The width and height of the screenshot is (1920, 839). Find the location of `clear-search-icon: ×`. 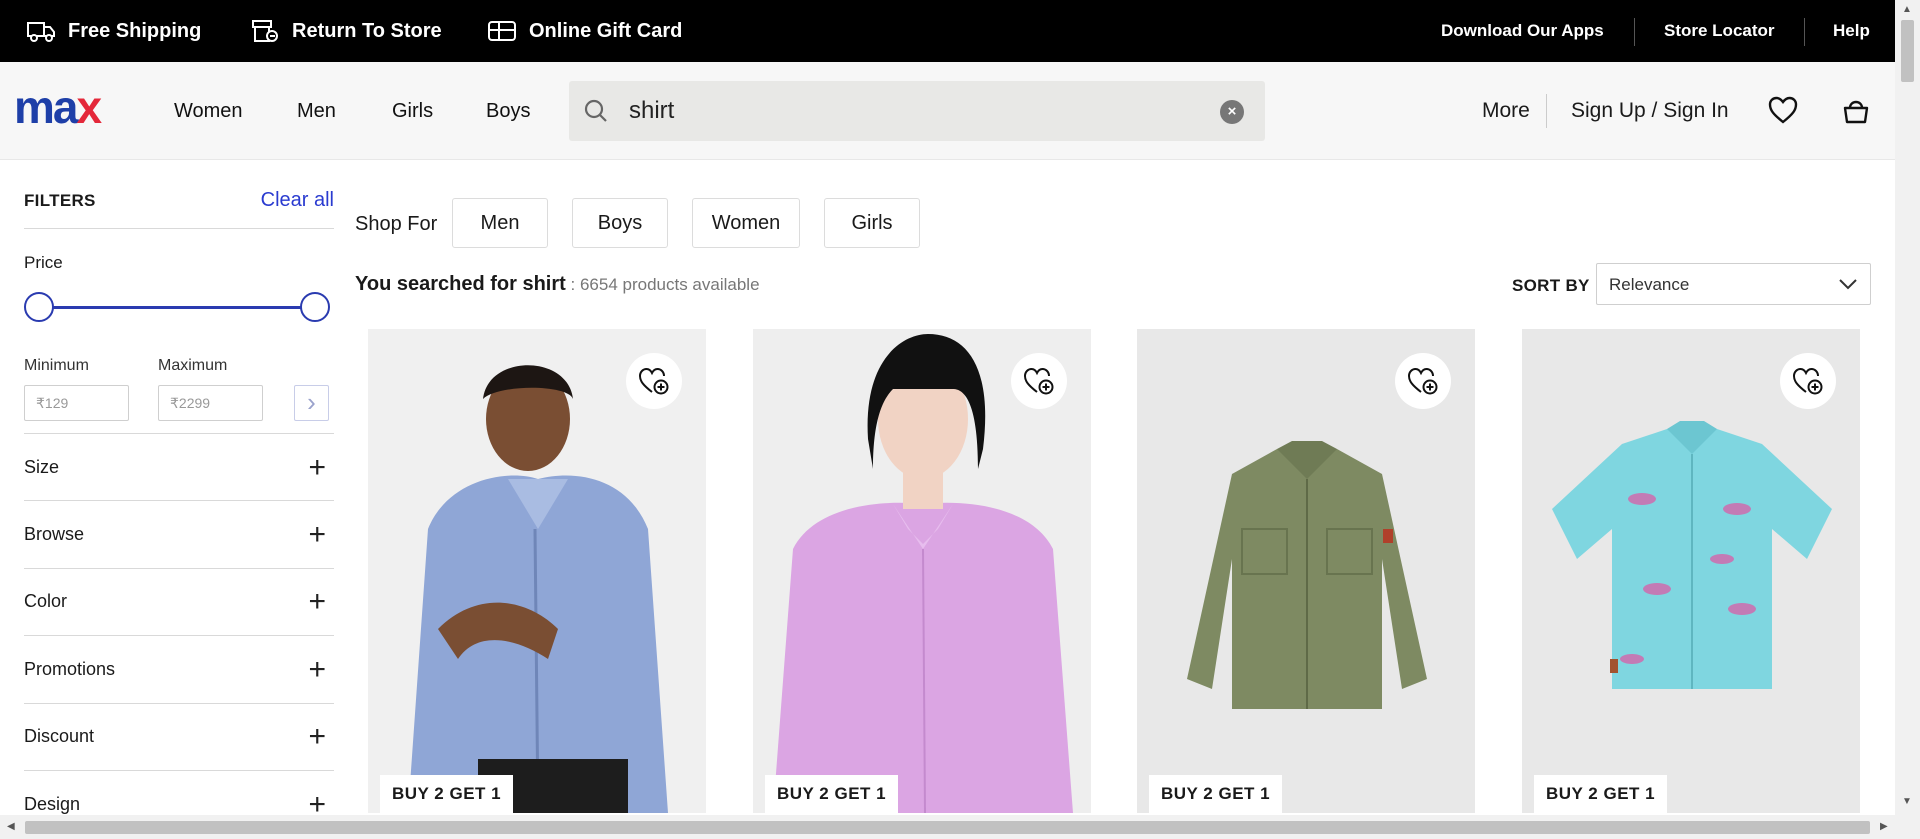

clear-search-icon: × is located at coordinates (1232, 112).